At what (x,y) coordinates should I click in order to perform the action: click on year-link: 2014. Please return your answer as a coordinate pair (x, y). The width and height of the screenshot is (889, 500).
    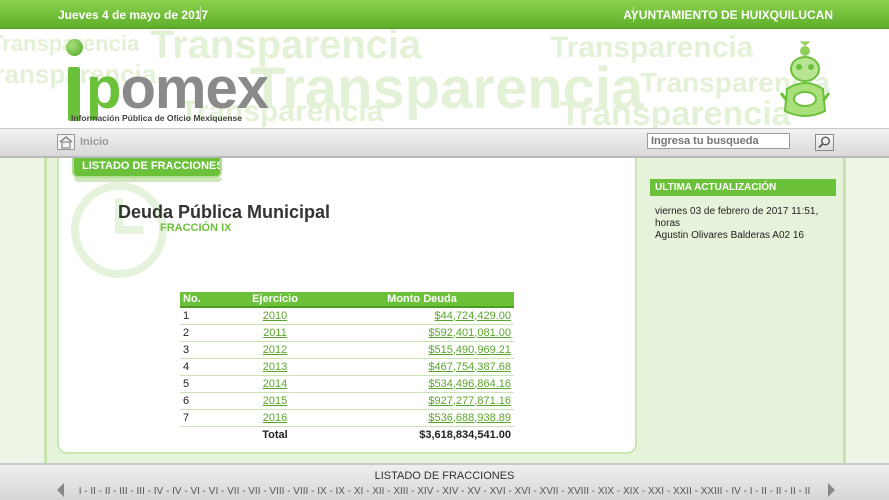
    Looking at the image, I should click on (275, 384).